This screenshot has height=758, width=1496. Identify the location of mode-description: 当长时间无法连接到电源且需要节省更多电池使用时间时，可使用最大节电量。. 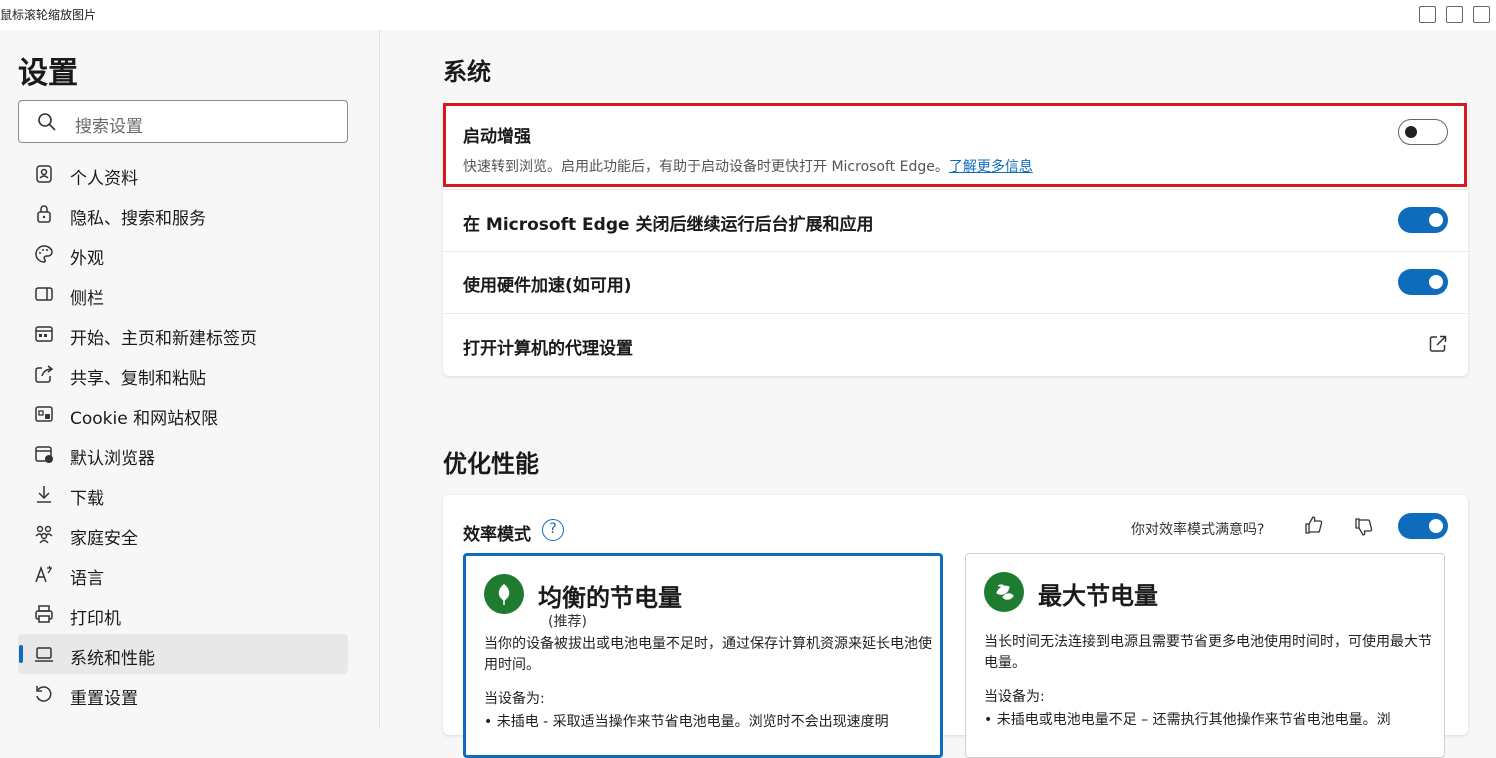
(1208, 652).